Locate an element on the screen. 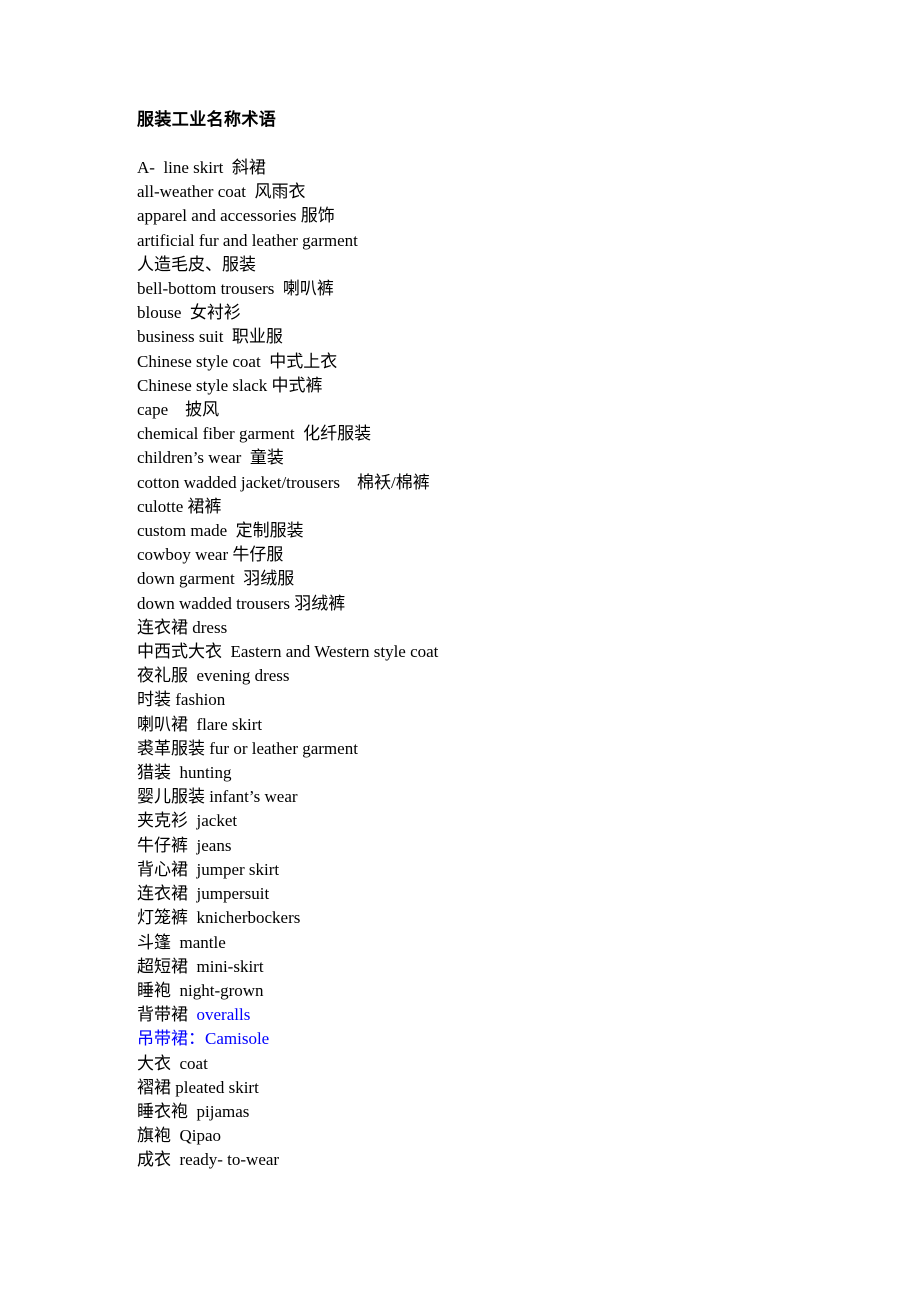 This screenshot has height=1302, width=920. title-spacer is located at coordinates (487, 144).